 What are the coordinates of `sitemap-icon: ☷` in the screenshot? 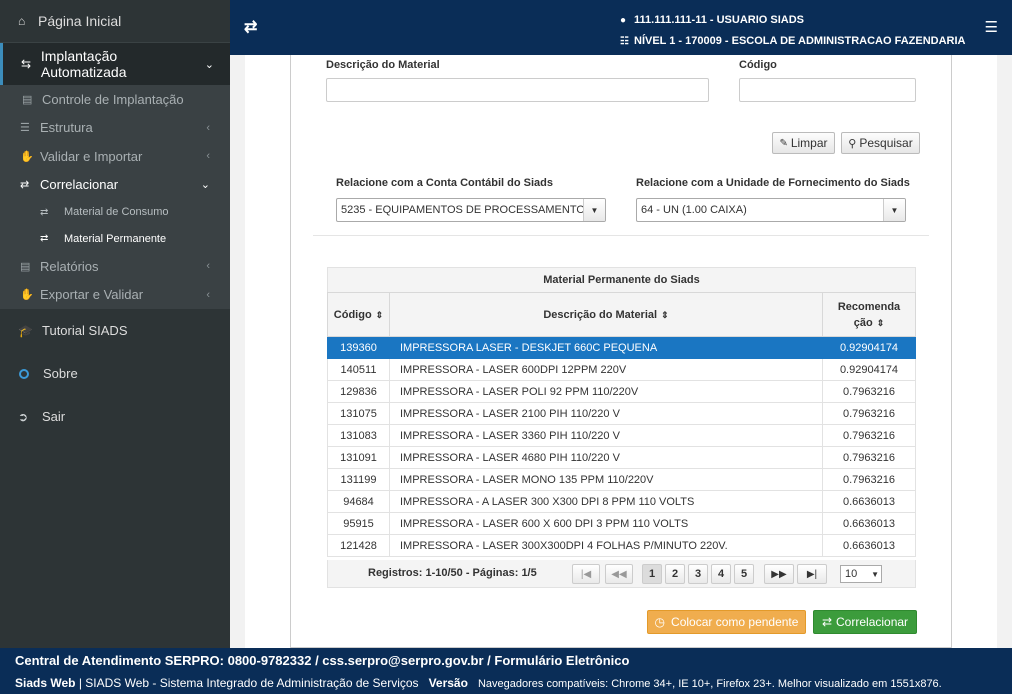 It's located at (624, 41).